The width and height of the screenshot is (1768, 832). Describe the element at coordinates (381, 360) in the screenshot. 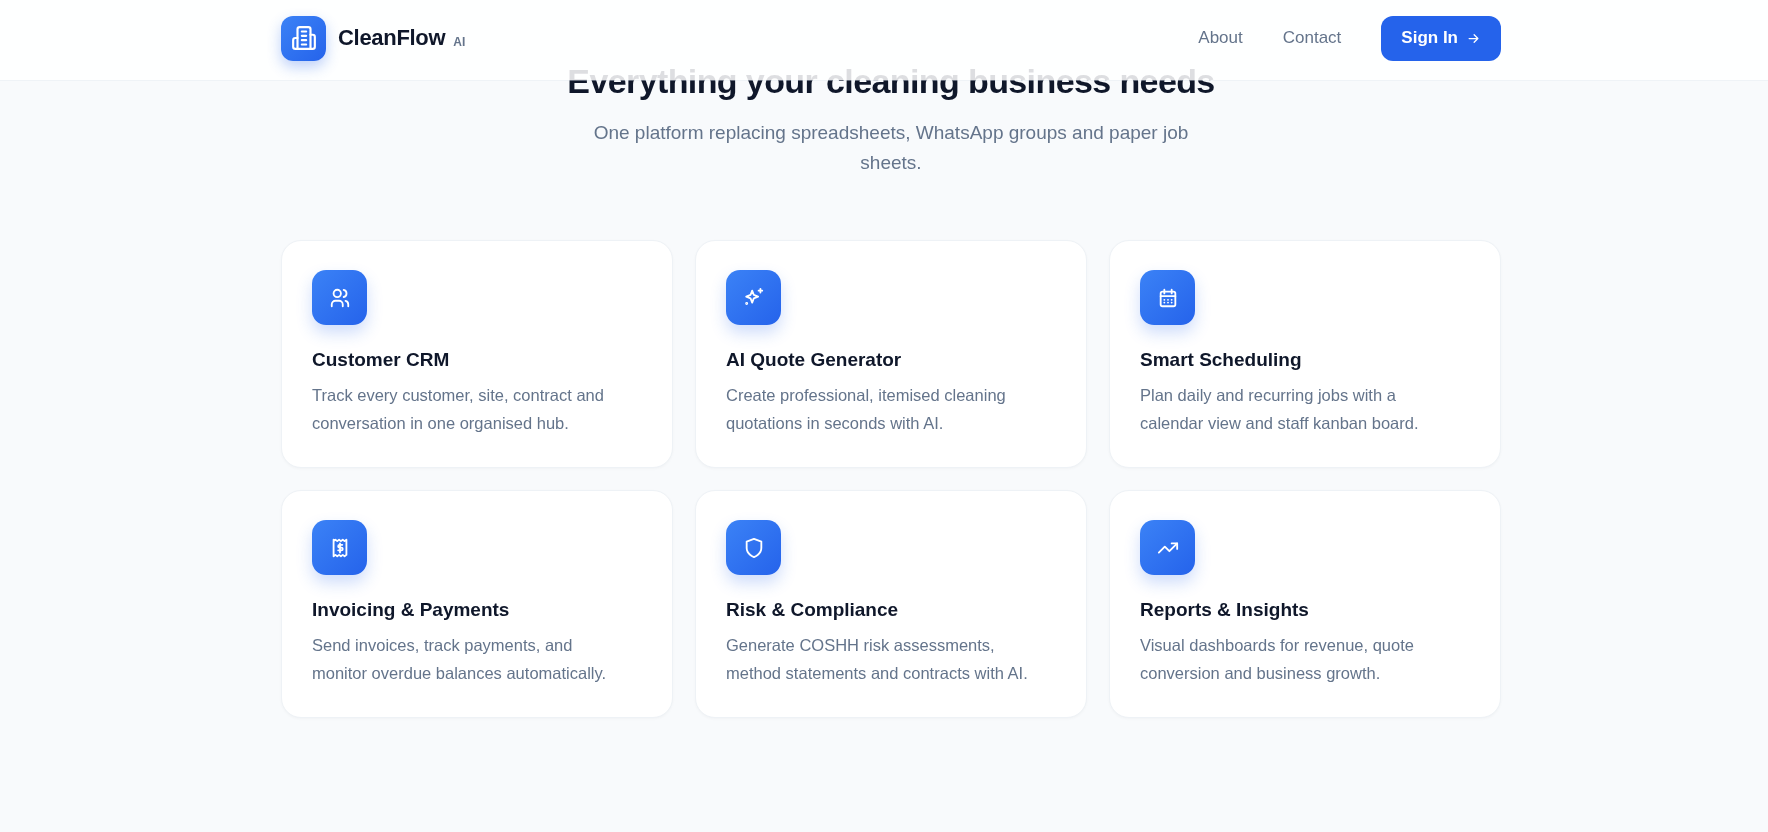

I see `feature-title: Customer CRM` at that location.